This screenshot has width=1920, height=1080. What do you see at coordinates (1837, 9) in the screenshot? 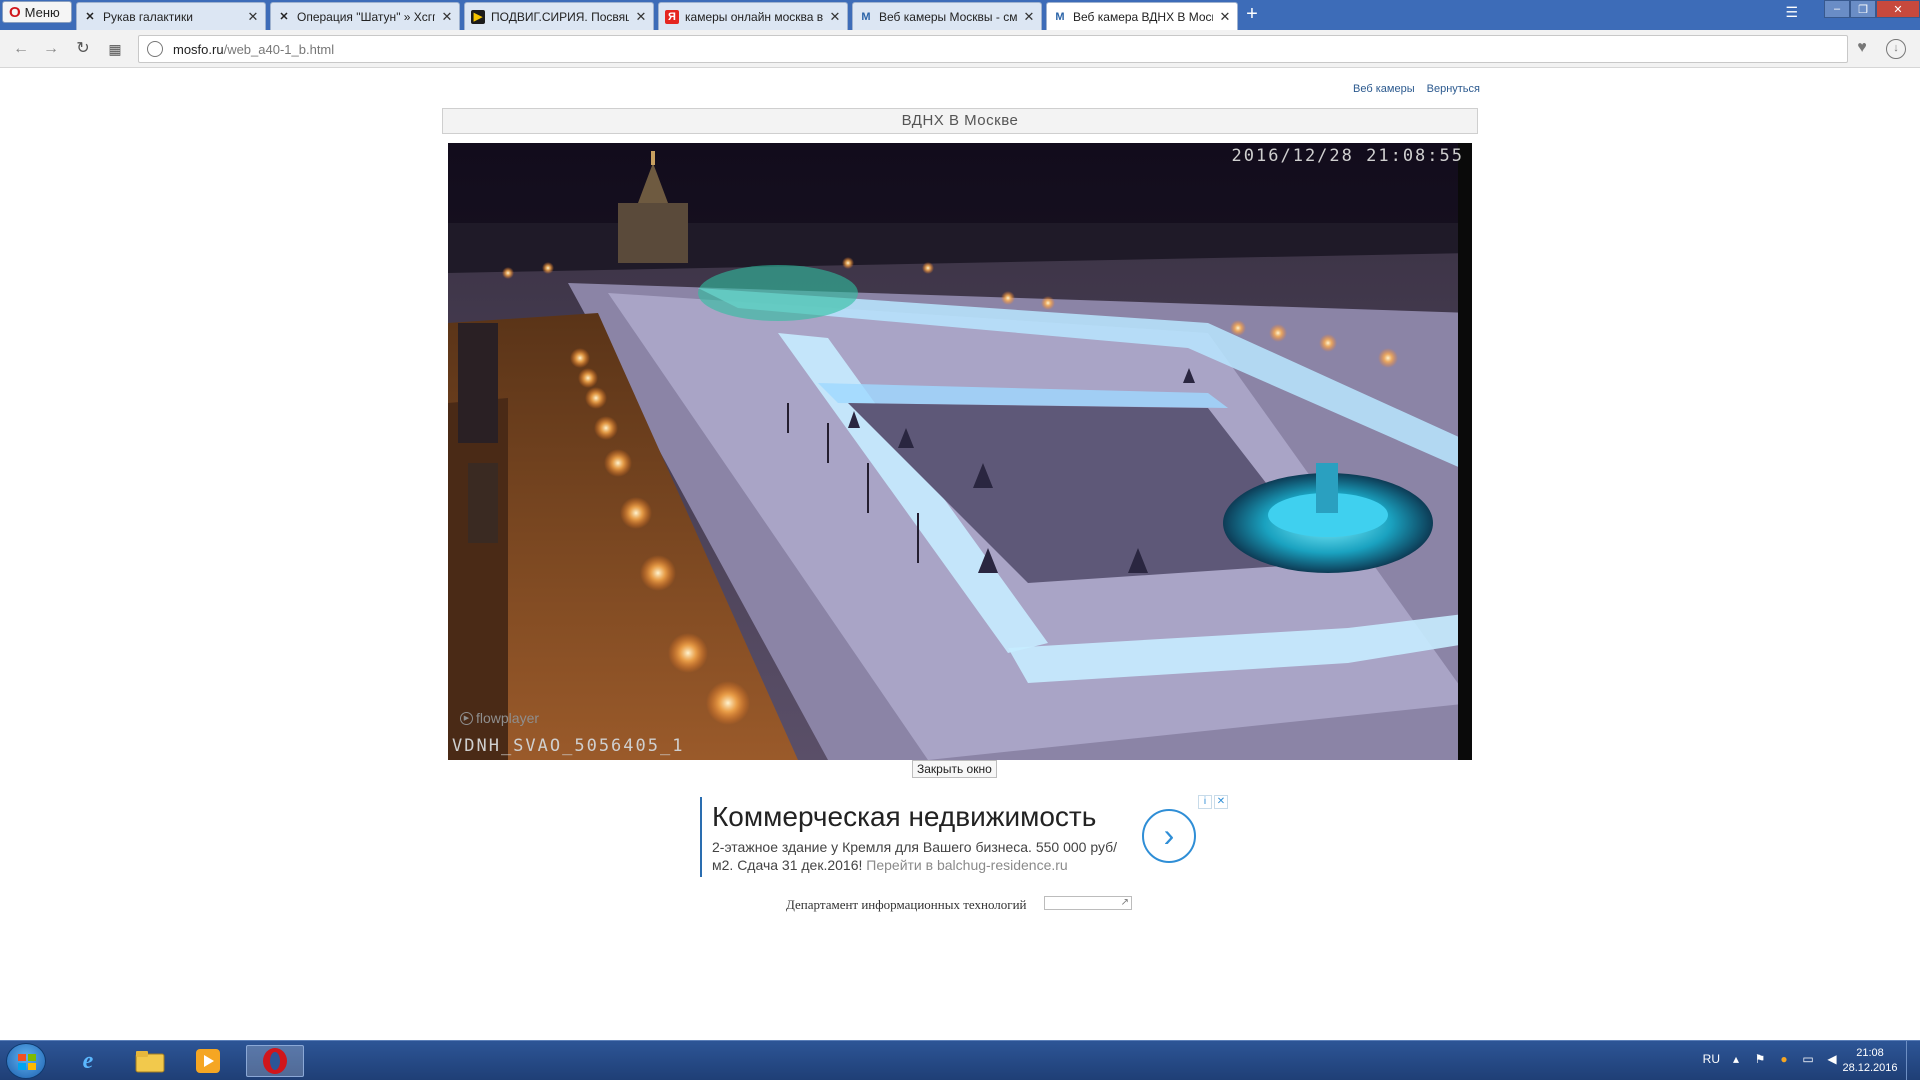
I see `minimize-icon: –` at bounding box center [1837, 9].